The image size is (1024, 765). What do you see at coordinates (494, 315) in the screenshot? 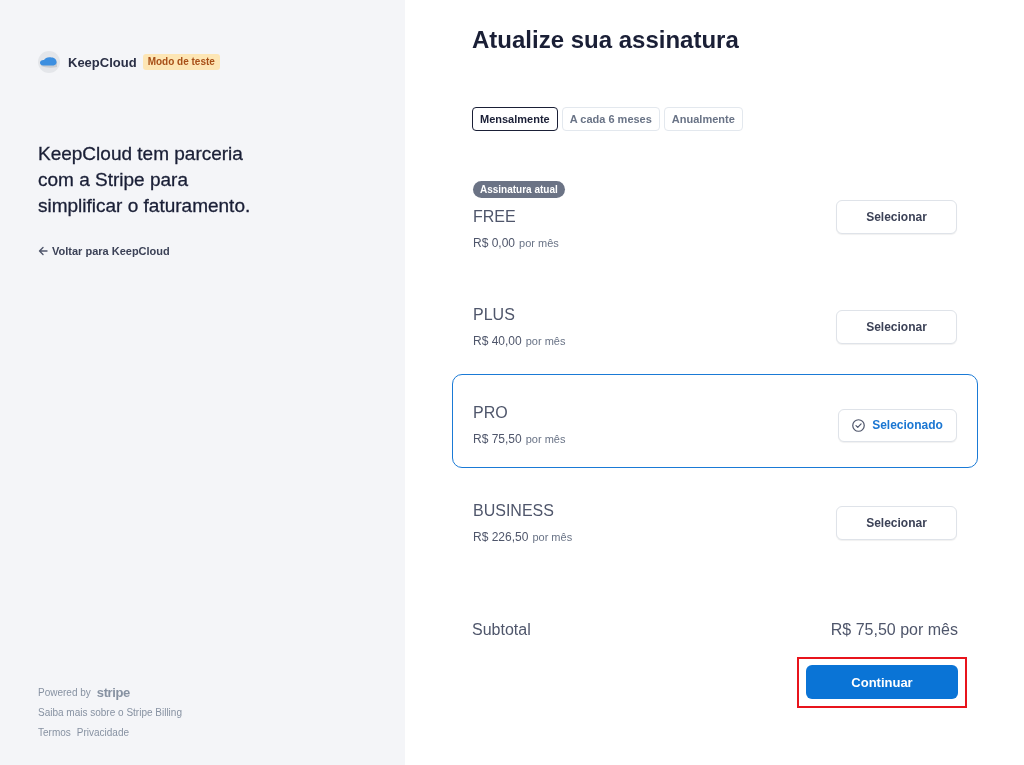
I see `plan-name: PLUS` at bounding box center [494, 315].